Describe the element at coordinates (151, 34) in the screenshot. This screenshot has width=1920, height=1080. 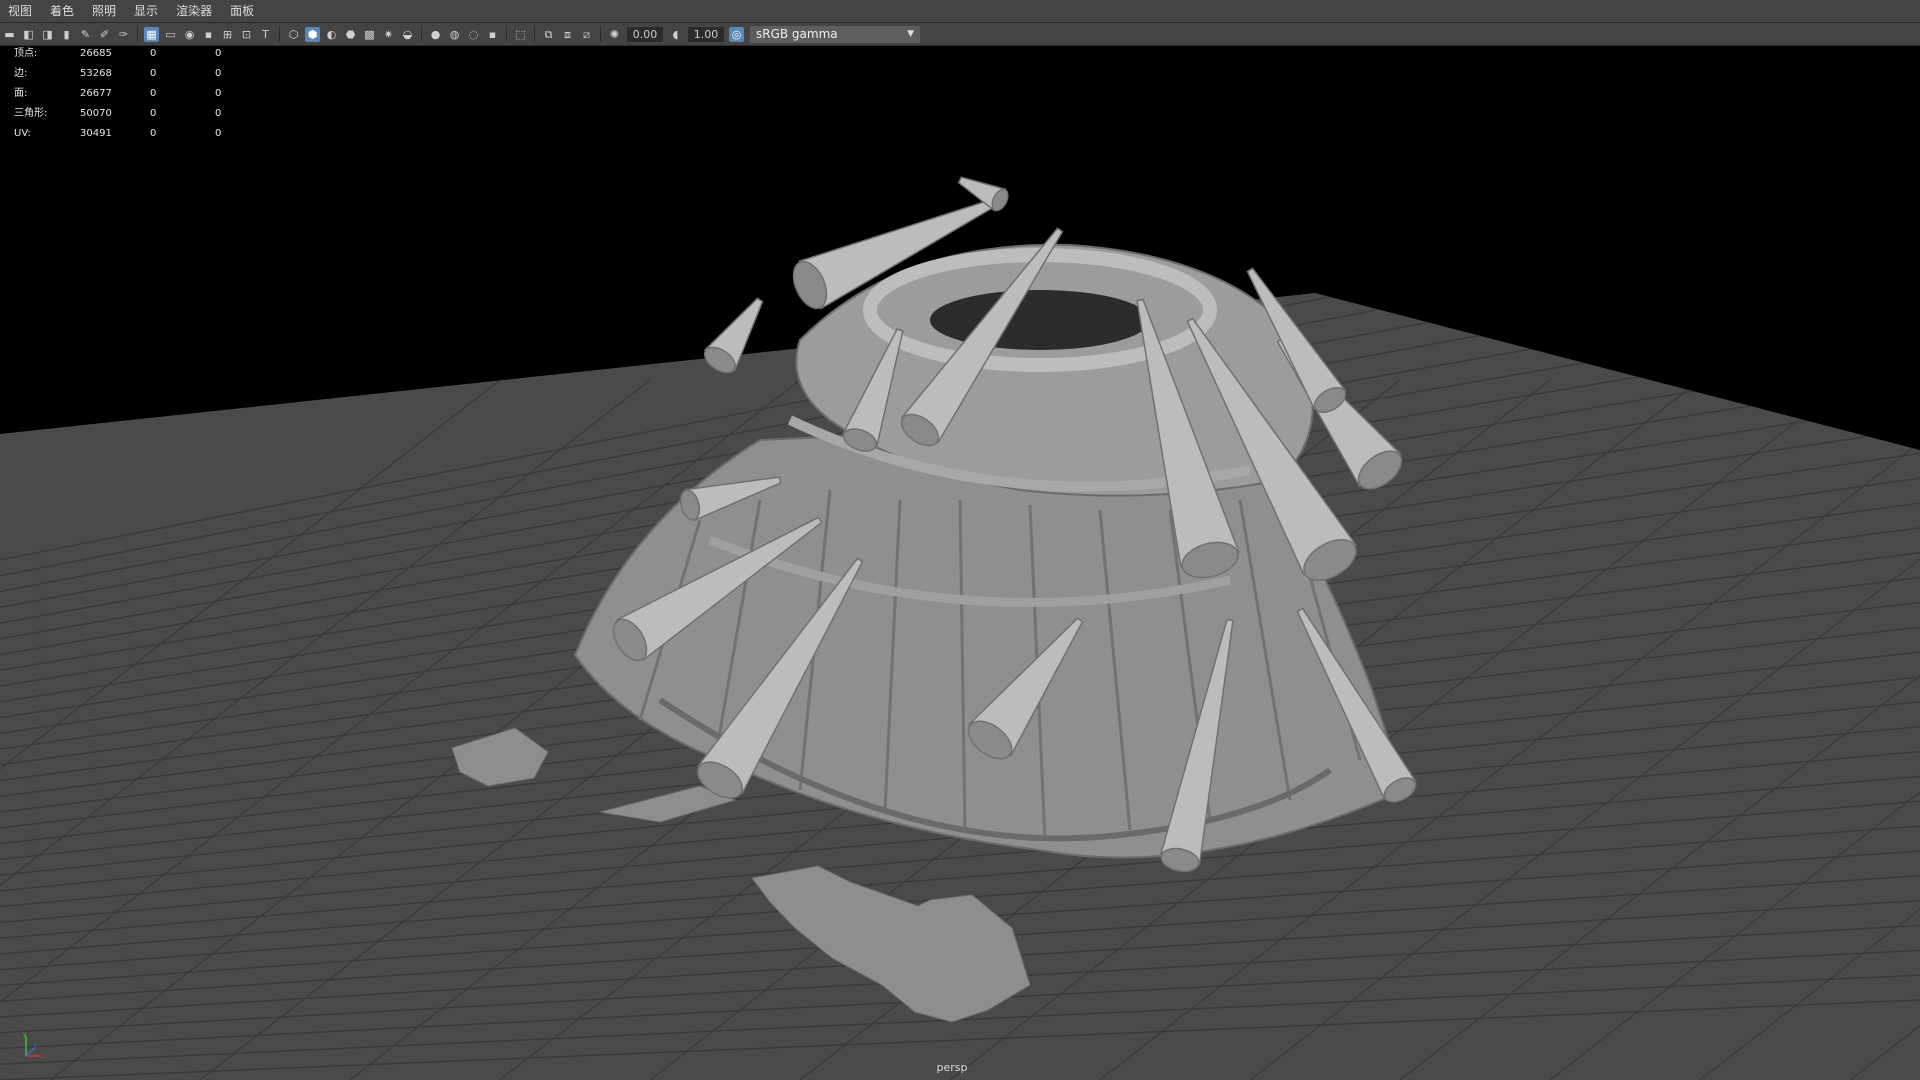
I see `grid-icon: ▦` at that location.